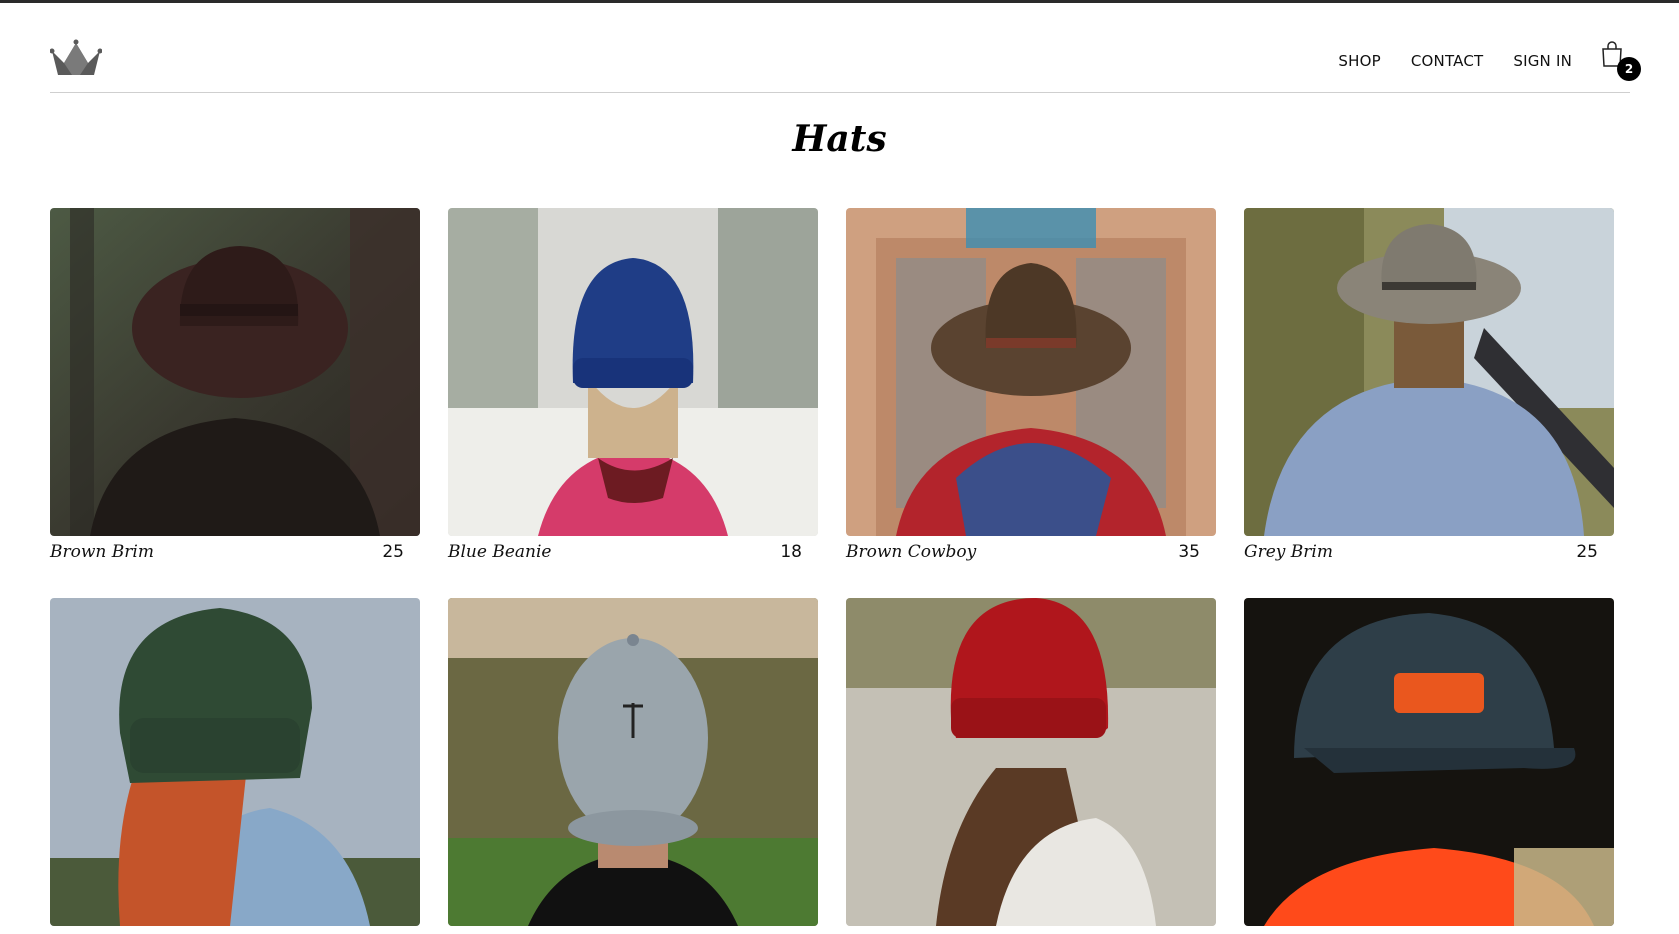  What do you see at coordinates (625, 552) in the screenshot?
I see `product-info: Blue Beanie 18` at bounding box center [625, 552].